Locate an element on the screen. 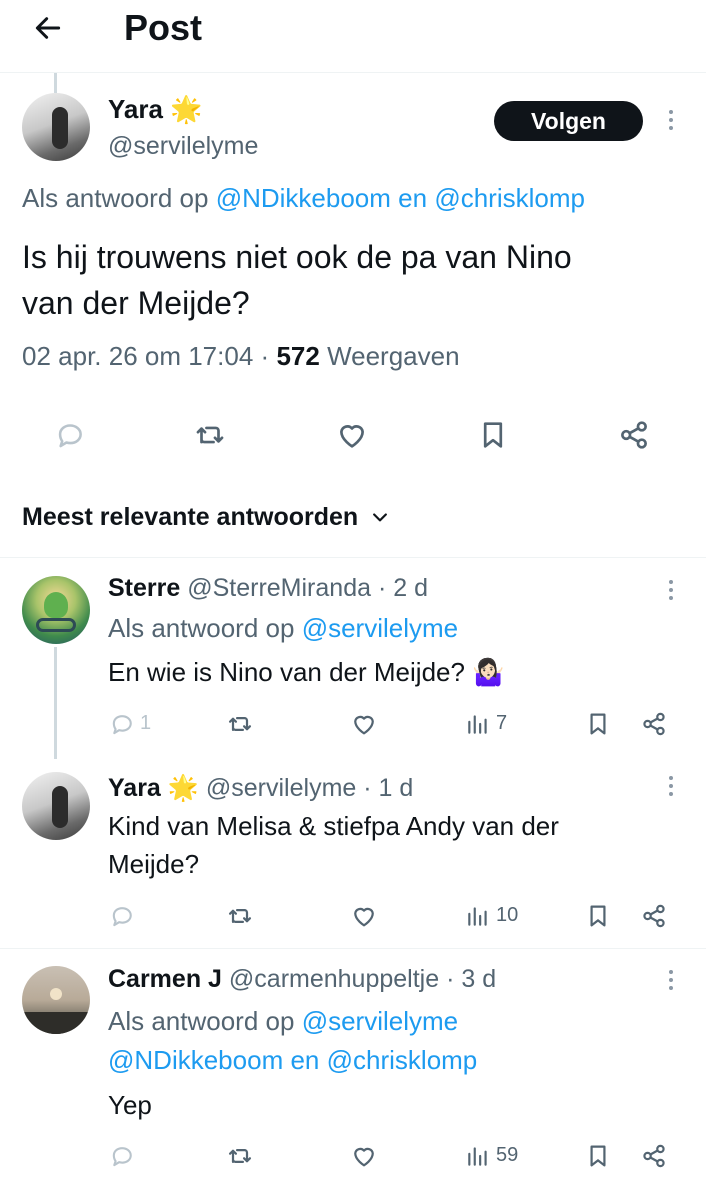 The width and height of the screenshot is (706, 1200). thread-line-top is located at coordinates (55, 83).